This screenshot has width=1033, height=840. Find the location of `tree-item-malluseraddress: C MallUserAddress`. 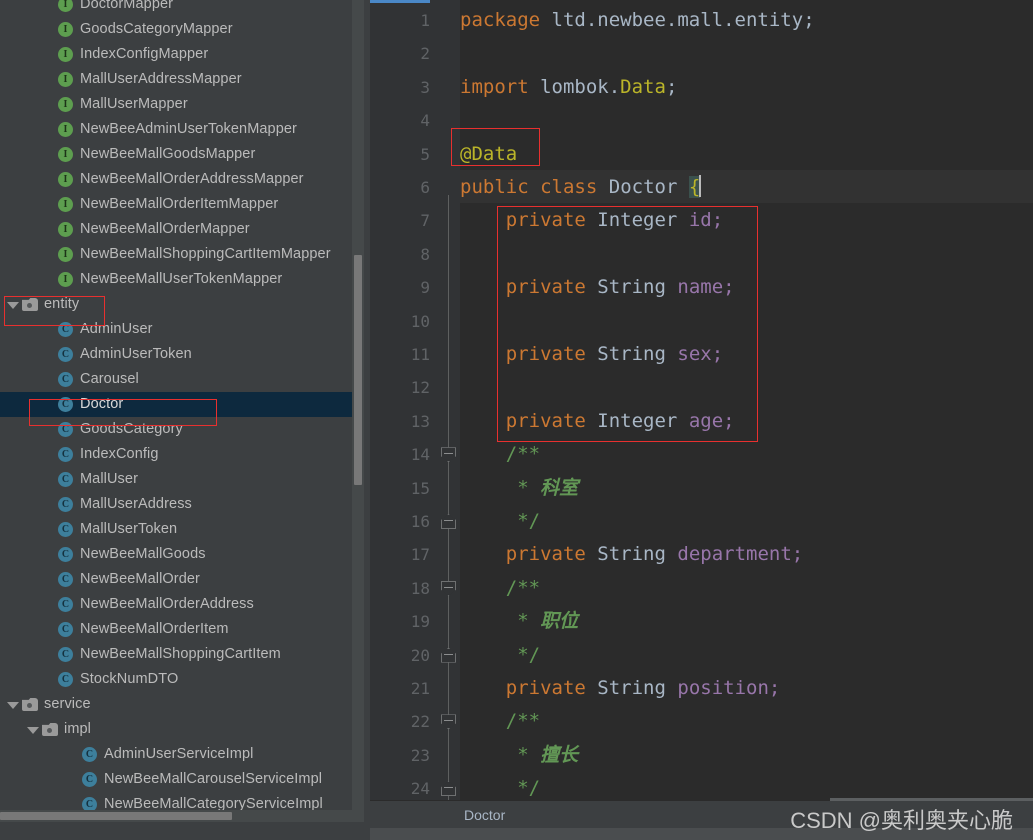

tree-item-malluseraddress: C MallUserAddress is located at coordinates (176, 504).